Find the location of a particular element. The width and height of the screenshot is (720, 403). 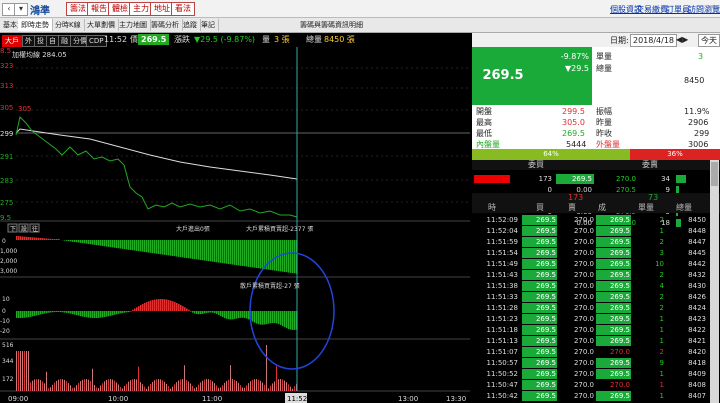

function-button-5: 看法 is located at coordinates (183, 9).